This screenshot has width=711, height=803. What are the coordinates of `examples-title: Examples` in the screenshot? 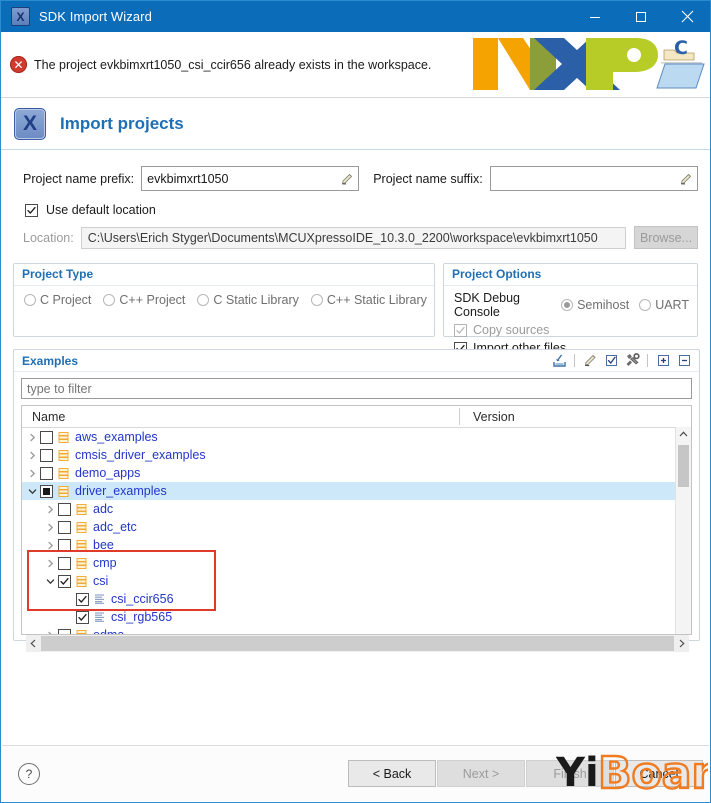 It's located at (50, 360).